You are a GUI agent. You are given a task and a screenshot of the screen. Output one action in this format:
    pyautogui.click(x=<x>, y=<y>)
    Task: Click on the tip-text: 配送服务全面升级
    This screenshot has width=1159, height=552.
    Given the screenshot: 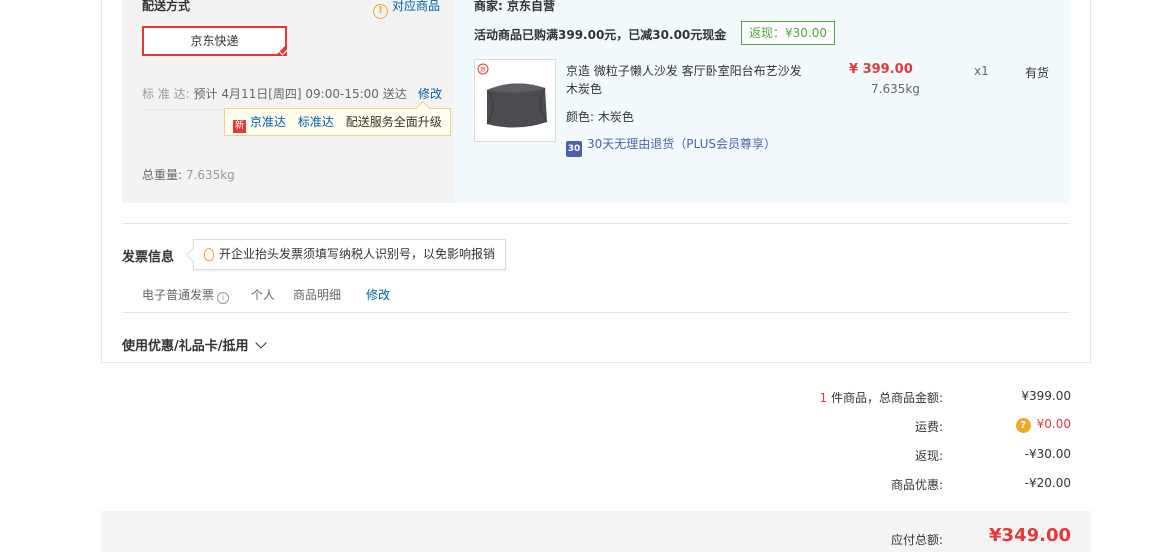 What is the action you would take?
    pyautogui.click(x=393, y=122)
    